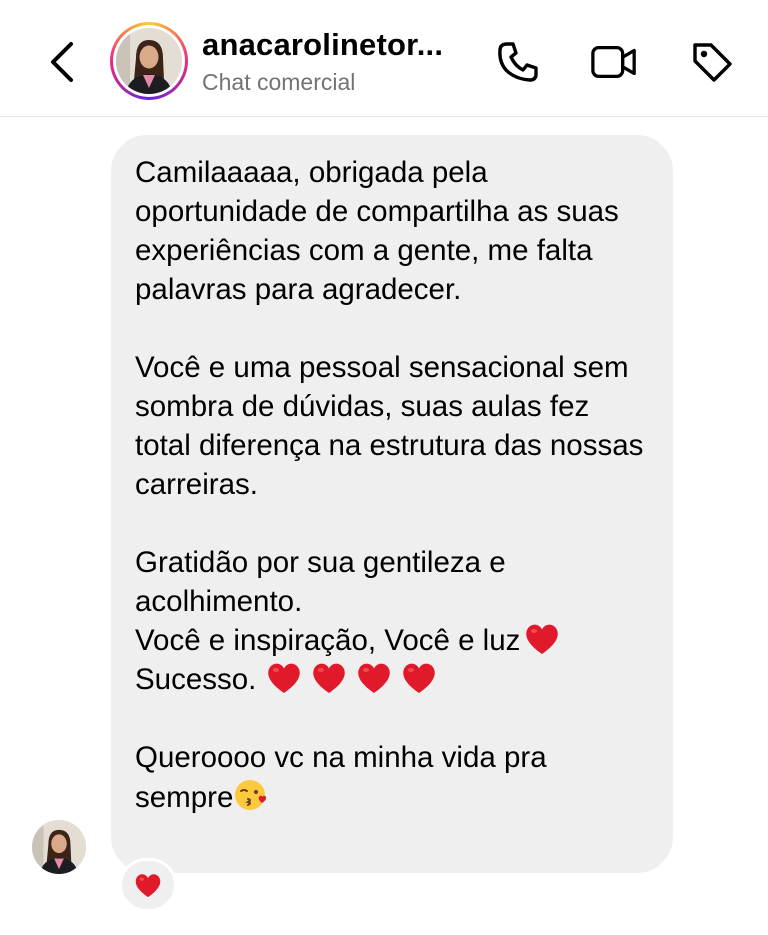  Describe the element at coordinates (328, 640) in the screenshot. I see `message-line-4-text: Você e inspiração, Você e luz` at that location.